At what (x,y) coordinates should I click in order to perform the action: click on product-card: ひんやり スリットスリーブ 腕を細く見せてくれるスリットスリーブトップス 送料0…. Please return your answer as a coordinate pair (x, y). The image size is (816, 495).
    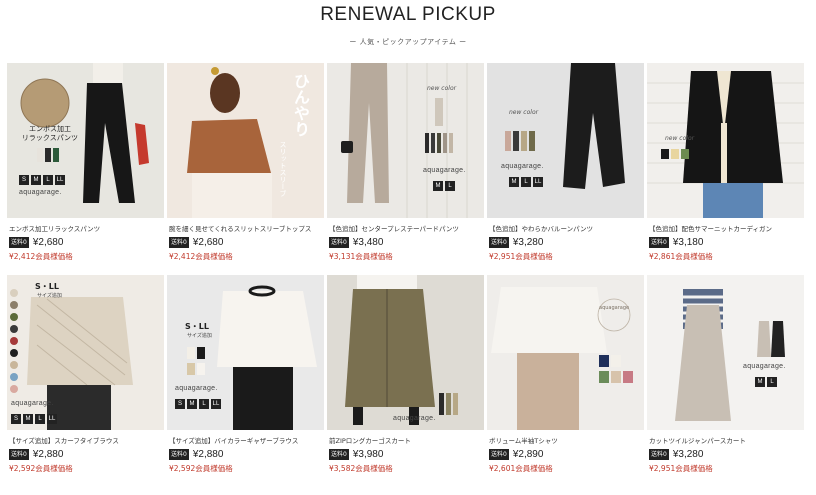
    Looking at the image, I should click on (245, 162).